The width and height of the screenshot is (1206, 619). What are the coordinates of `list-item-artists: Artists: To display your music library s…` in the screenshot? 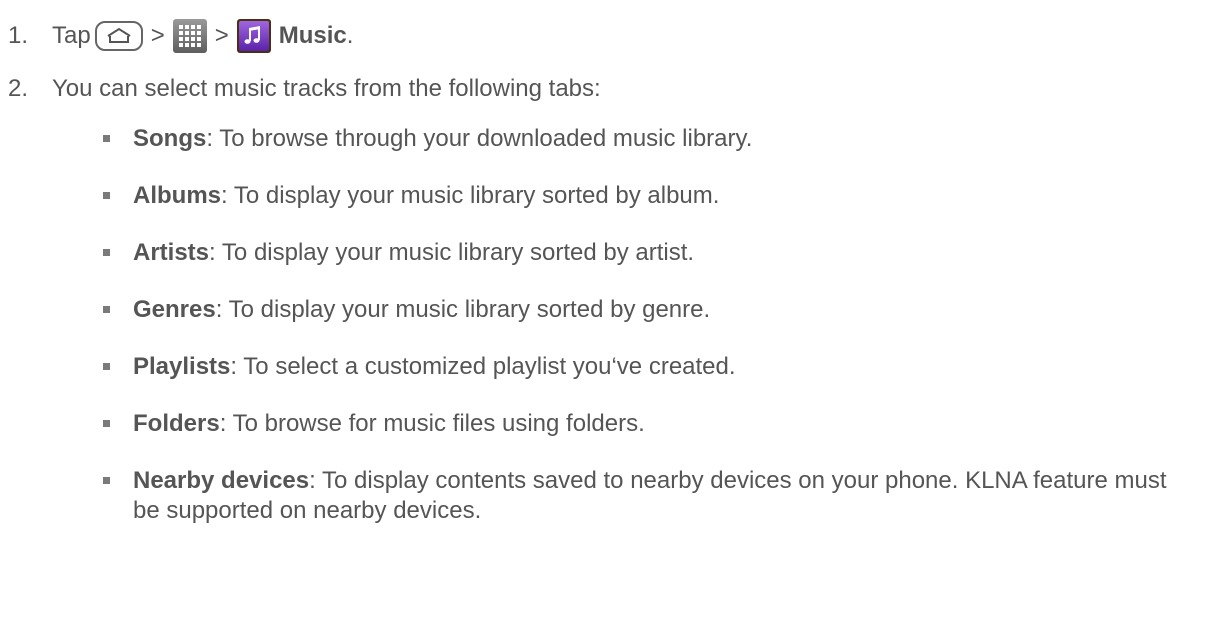 It's located at (413, 253).